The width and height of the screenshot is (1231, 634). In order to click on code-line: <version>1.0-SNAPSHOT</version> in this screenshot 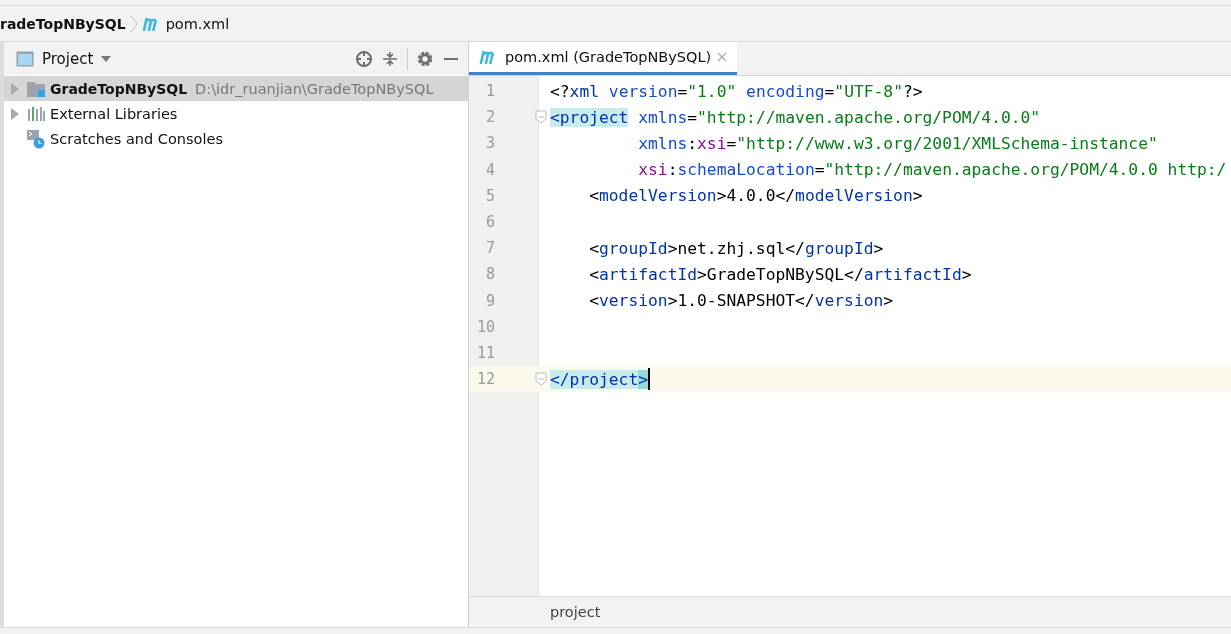, I will do `click(741, 301)`.